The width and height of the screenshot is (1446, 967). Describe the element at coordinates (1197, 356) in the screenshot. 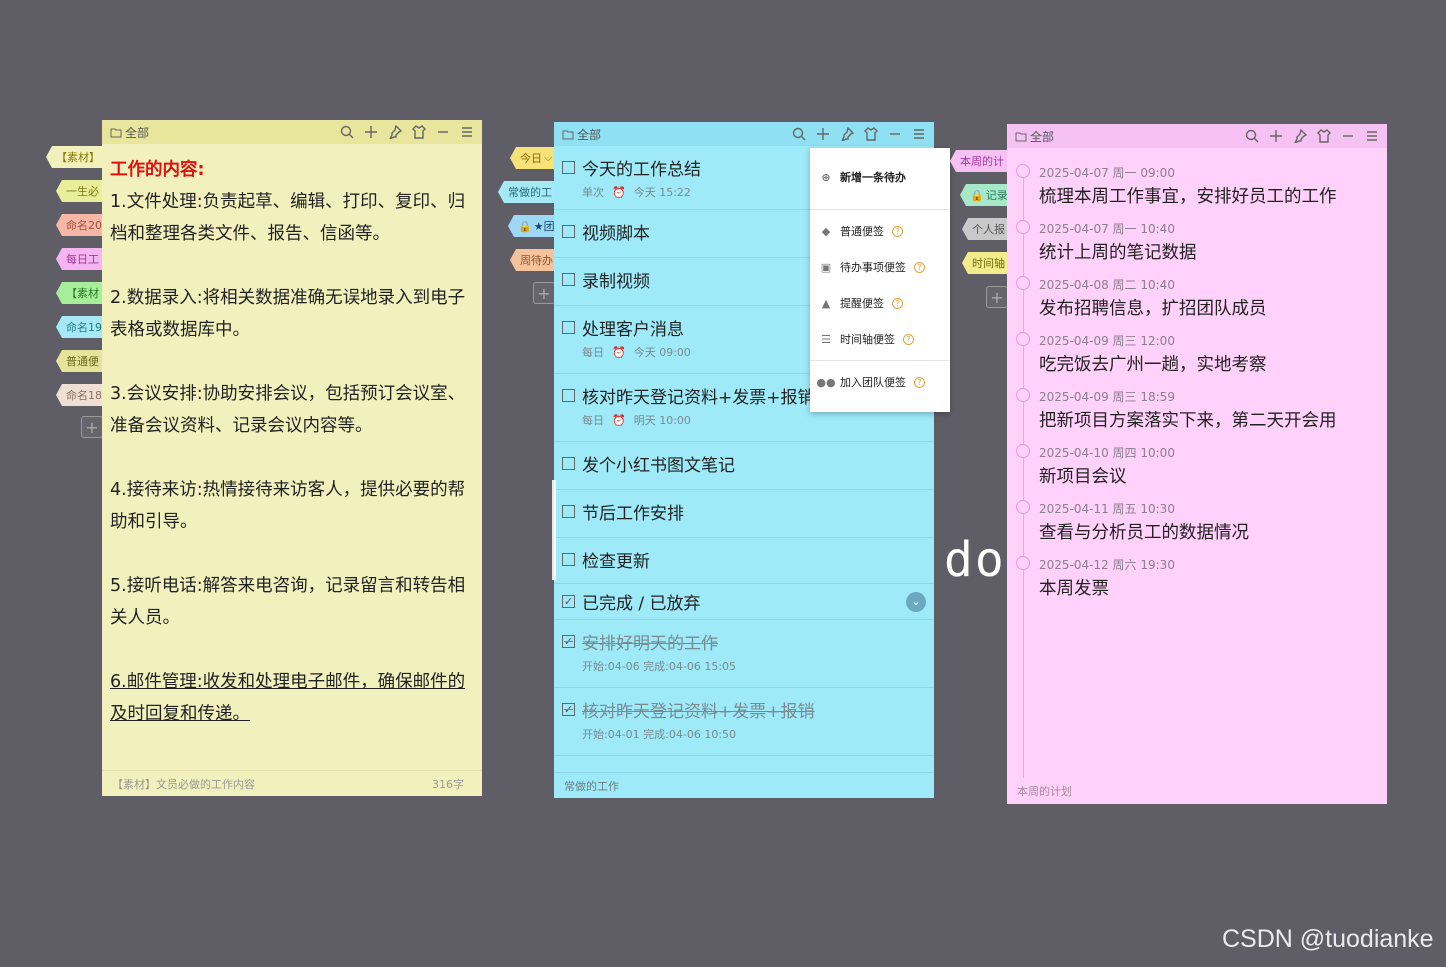

I see `timeline-item: 2025-04-09 周三 12:00 吃完饭去广州一趟，实地考察` at that location.